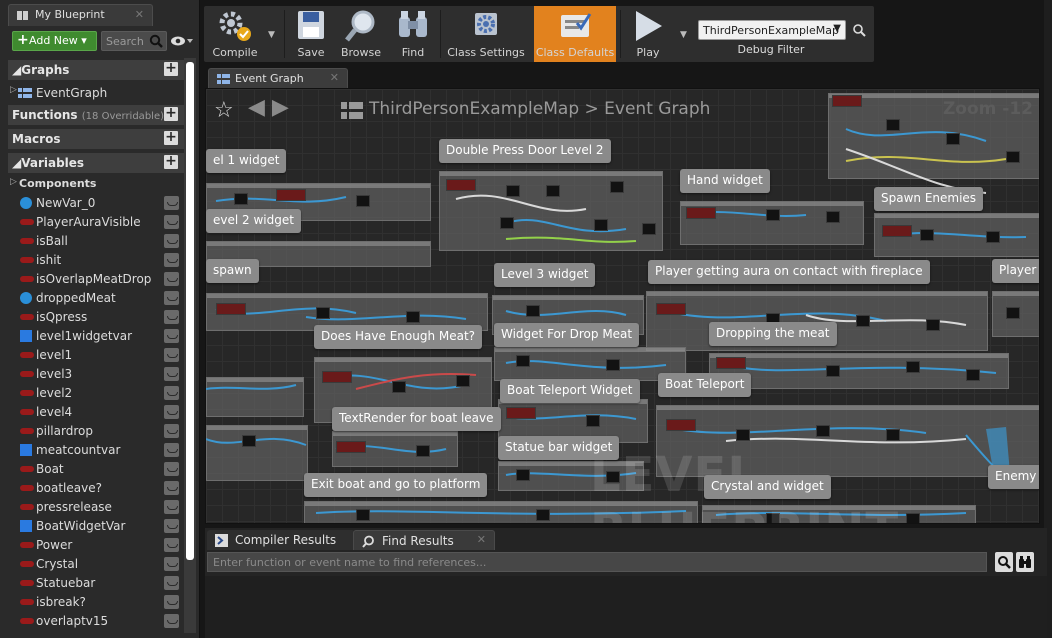 Image resolution: width=1052 pixels, height=638 pixels. Describe the element at coordinates (413, 34) in the screenshot. I see `find-button: Find` at that location.